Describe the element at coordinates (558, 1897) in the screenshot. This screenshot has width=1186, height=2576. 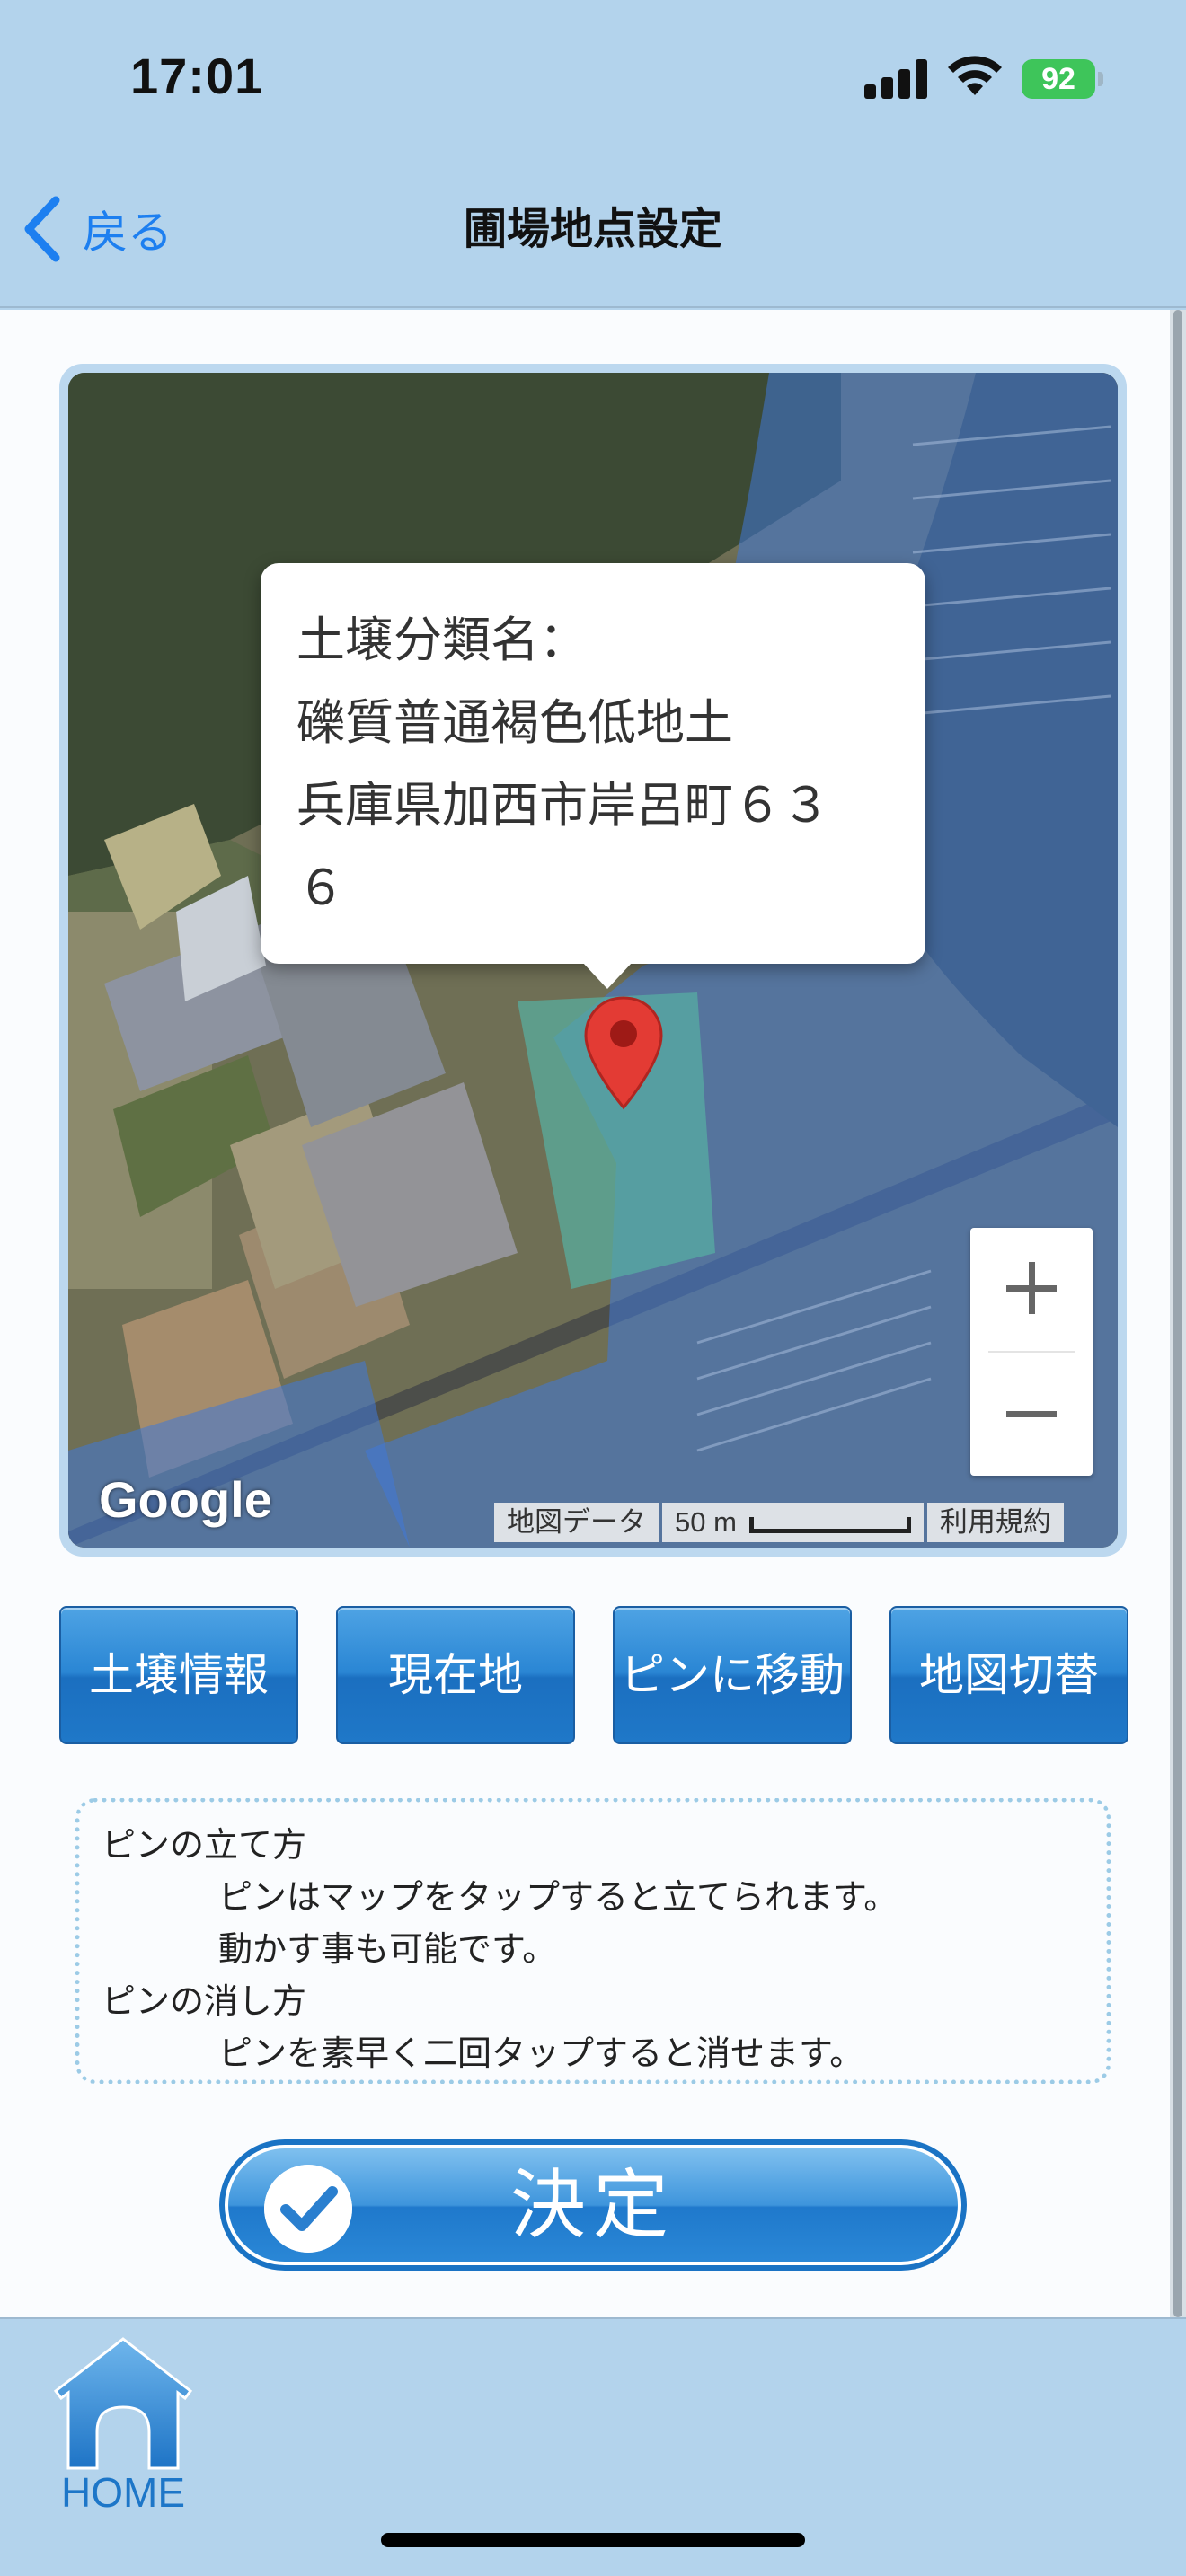
I see `pin-place-line-1: ピンはマップをタップすると立てられます。` at that location.